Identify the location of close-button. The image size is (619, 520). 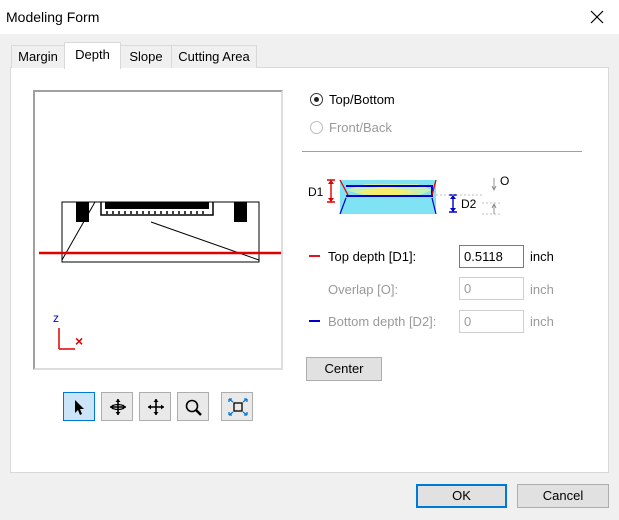
(596, 17).